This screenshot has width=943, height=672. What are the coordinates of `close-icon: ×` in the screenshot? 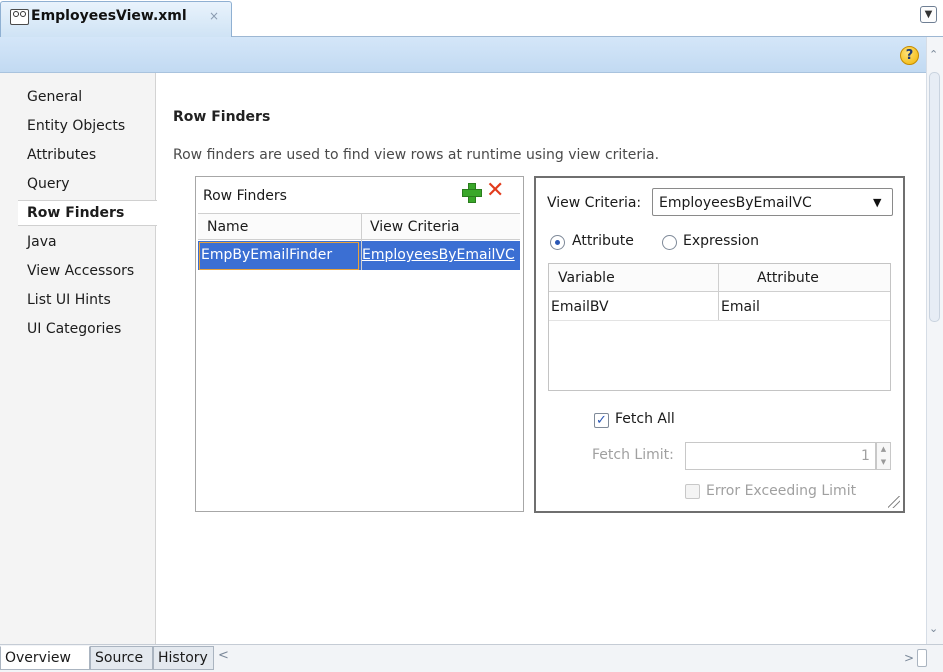 It's located at (214, 16).